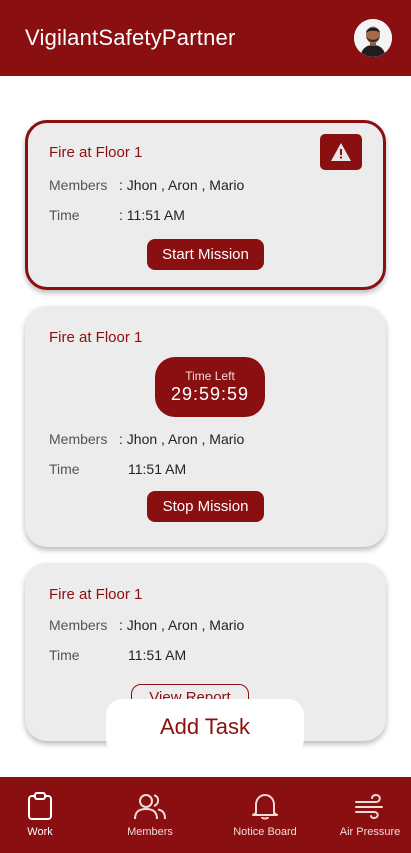 Image resolution: width=411 pixels, height=853 pixels. Describe the element at coordinates (150, 832) in the screenshot. I see `nav-label: Members` at that location.